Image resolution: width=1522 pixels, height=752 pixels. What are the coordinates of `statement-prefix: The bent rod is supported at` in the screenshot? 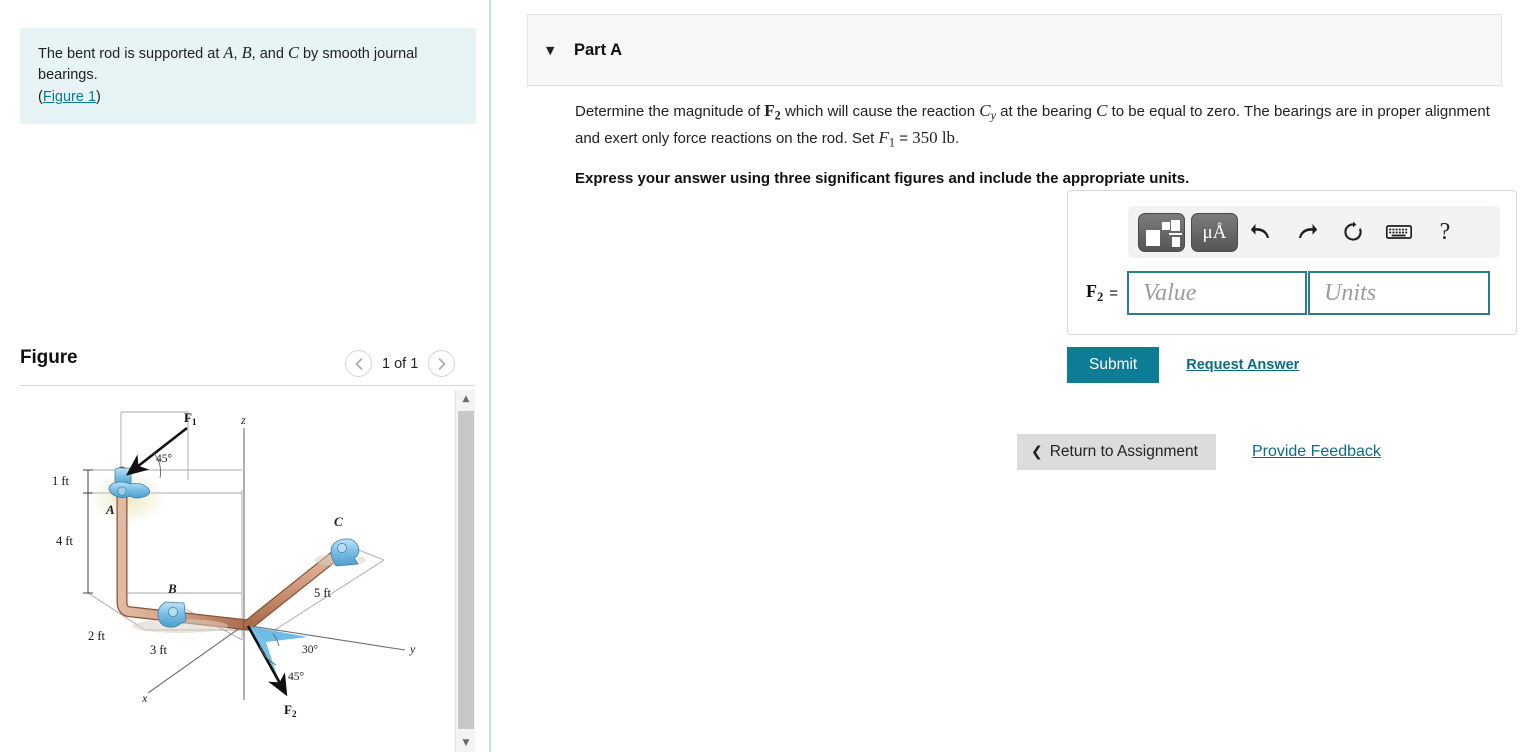 It's located at (131, 54).